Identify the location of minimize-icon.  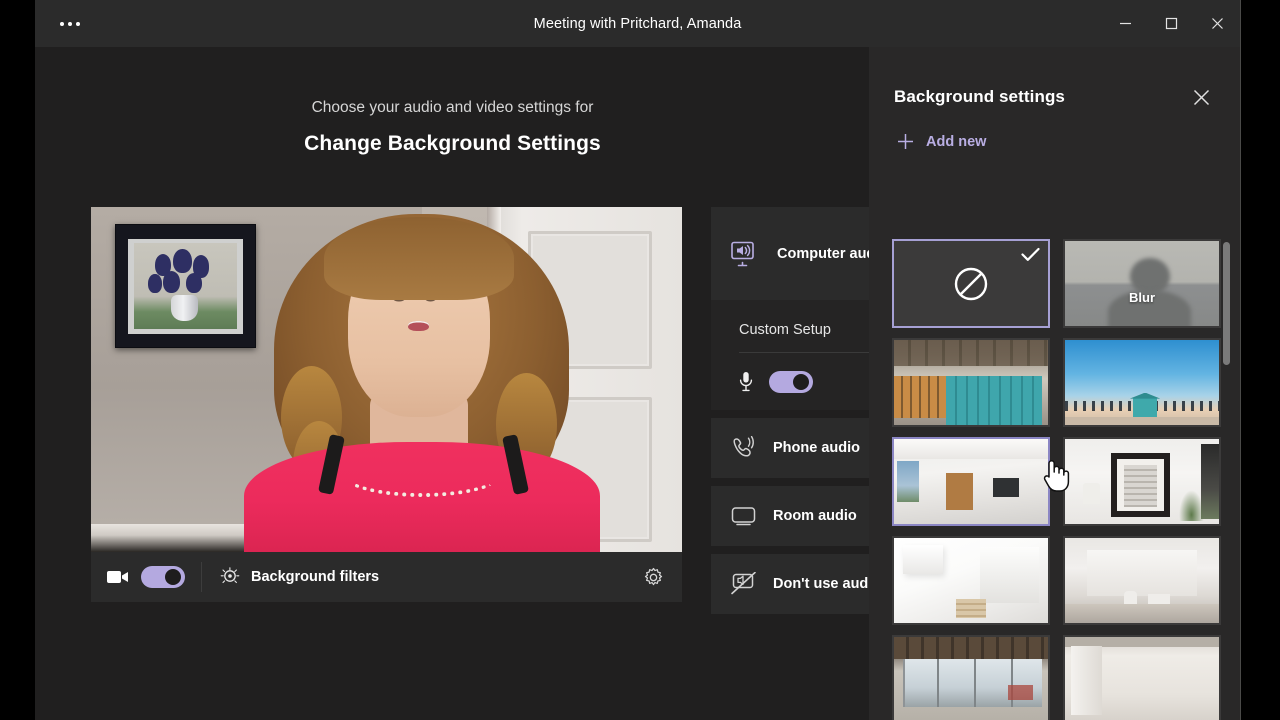
(1125, 23).